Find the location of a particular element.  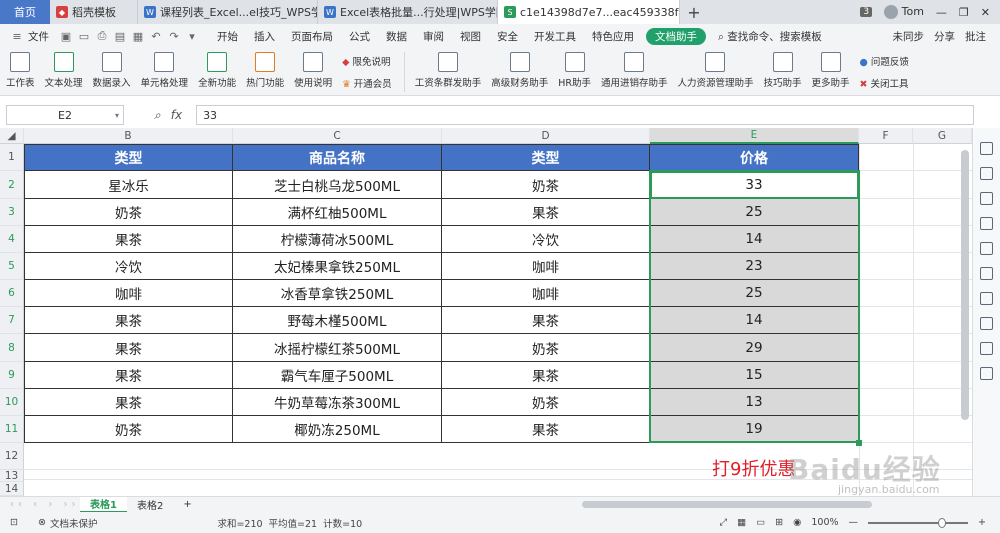

table-cell: 冰香草拿铁250ML is located at coordinates (337, 293).